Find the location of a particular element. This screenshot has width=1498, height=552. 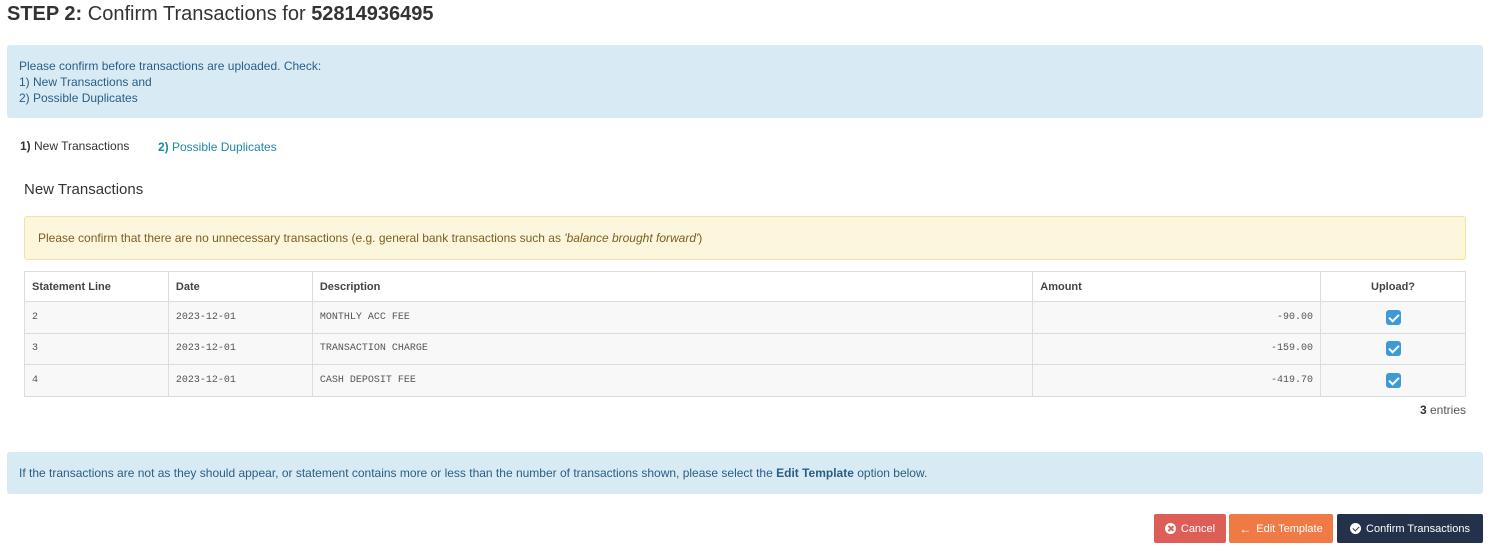

col-header-description: Description is located at coordinates (672, 286).